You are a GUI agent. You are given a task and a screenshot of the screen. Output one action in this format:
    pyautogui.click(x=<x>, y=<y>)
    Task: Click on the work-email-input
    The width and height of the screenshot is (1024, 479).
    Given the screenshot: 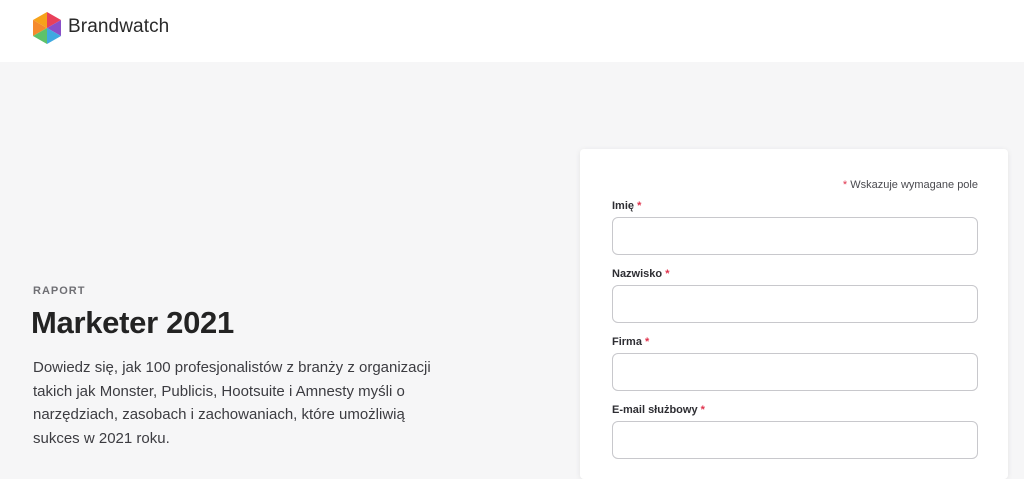 What is the action you would take?
    pyautogui.click(x=795, y=440)
    